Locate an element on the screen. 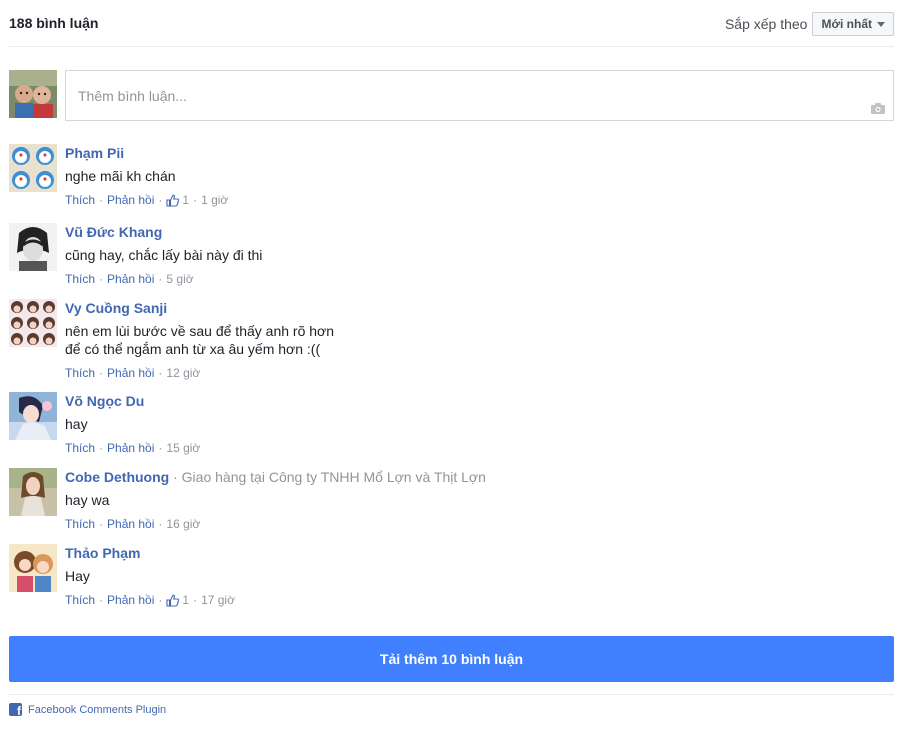 Image resolution: width=908 pixels, height=733 pixels. comment-text-line: để có thể ngắm anh từ xa âu yếm hơn :(( is located at coordinates (193, 349).